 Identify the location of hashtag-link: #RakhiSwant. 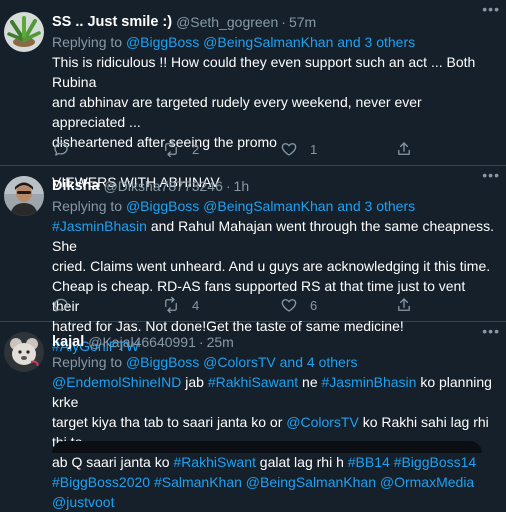
(214, 462).